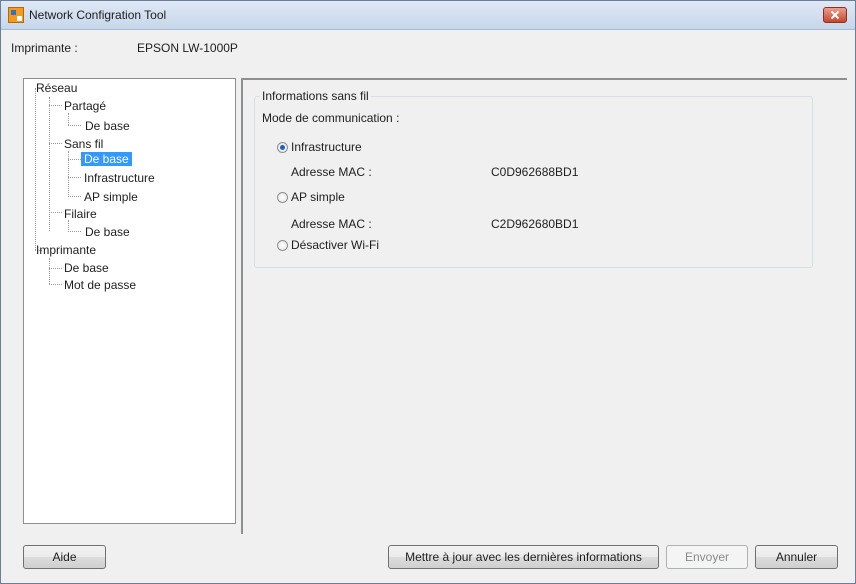 The height and width of the screenshot is (584, 856). What do you see at coordinates (796, 557) in the screenshot?
I see `cancel-button: Annuler` at bounding box center [796, 557].